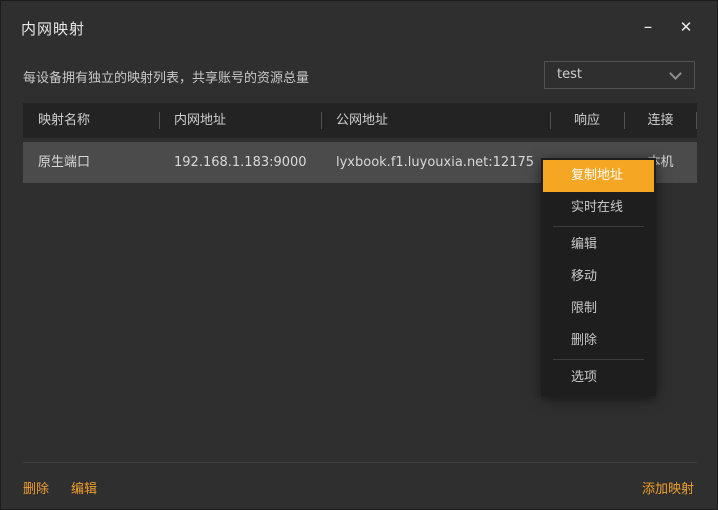  What do you see at coordinates (668, 487) in the screenshot?
I see `add-mapping-link: 添加映射` at bounding box center [668, 487].